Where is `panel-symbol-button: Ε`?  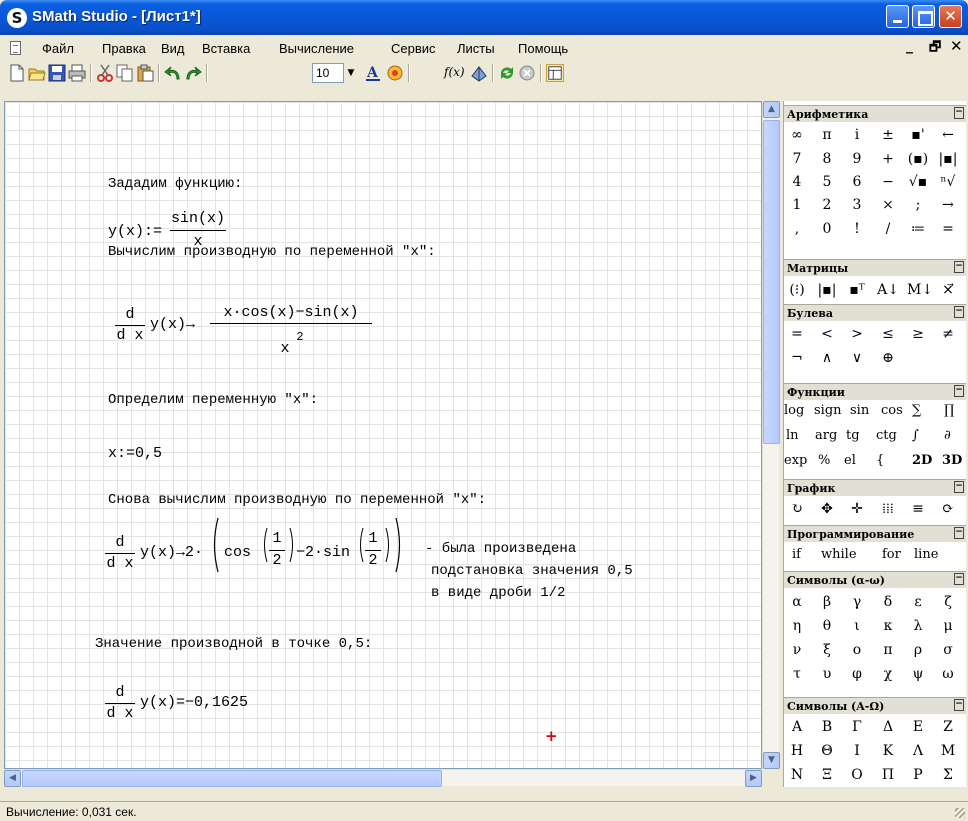
panel-symbol-button: Ε is located at coordinates (918, 727).